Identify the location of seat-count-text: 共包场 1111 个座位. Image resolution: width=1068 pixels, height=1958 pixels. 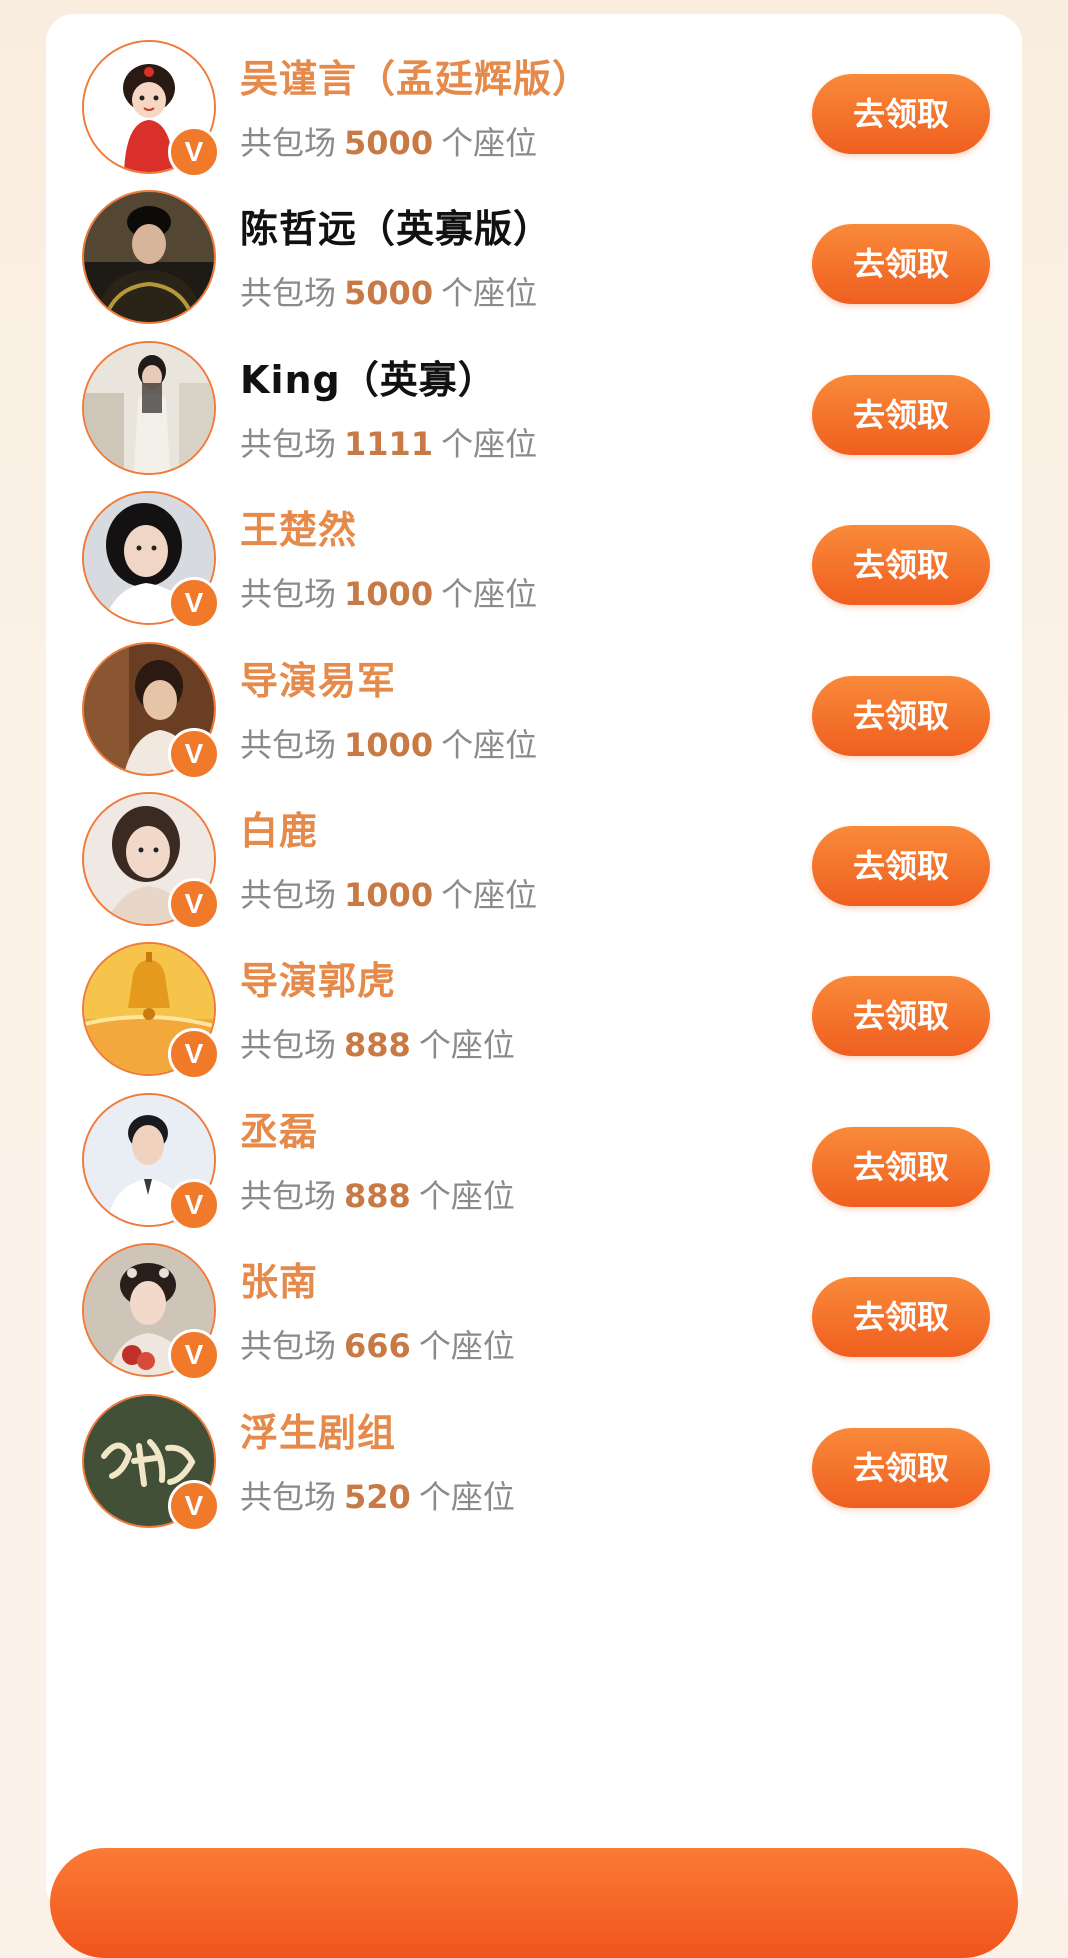
(388, 442).